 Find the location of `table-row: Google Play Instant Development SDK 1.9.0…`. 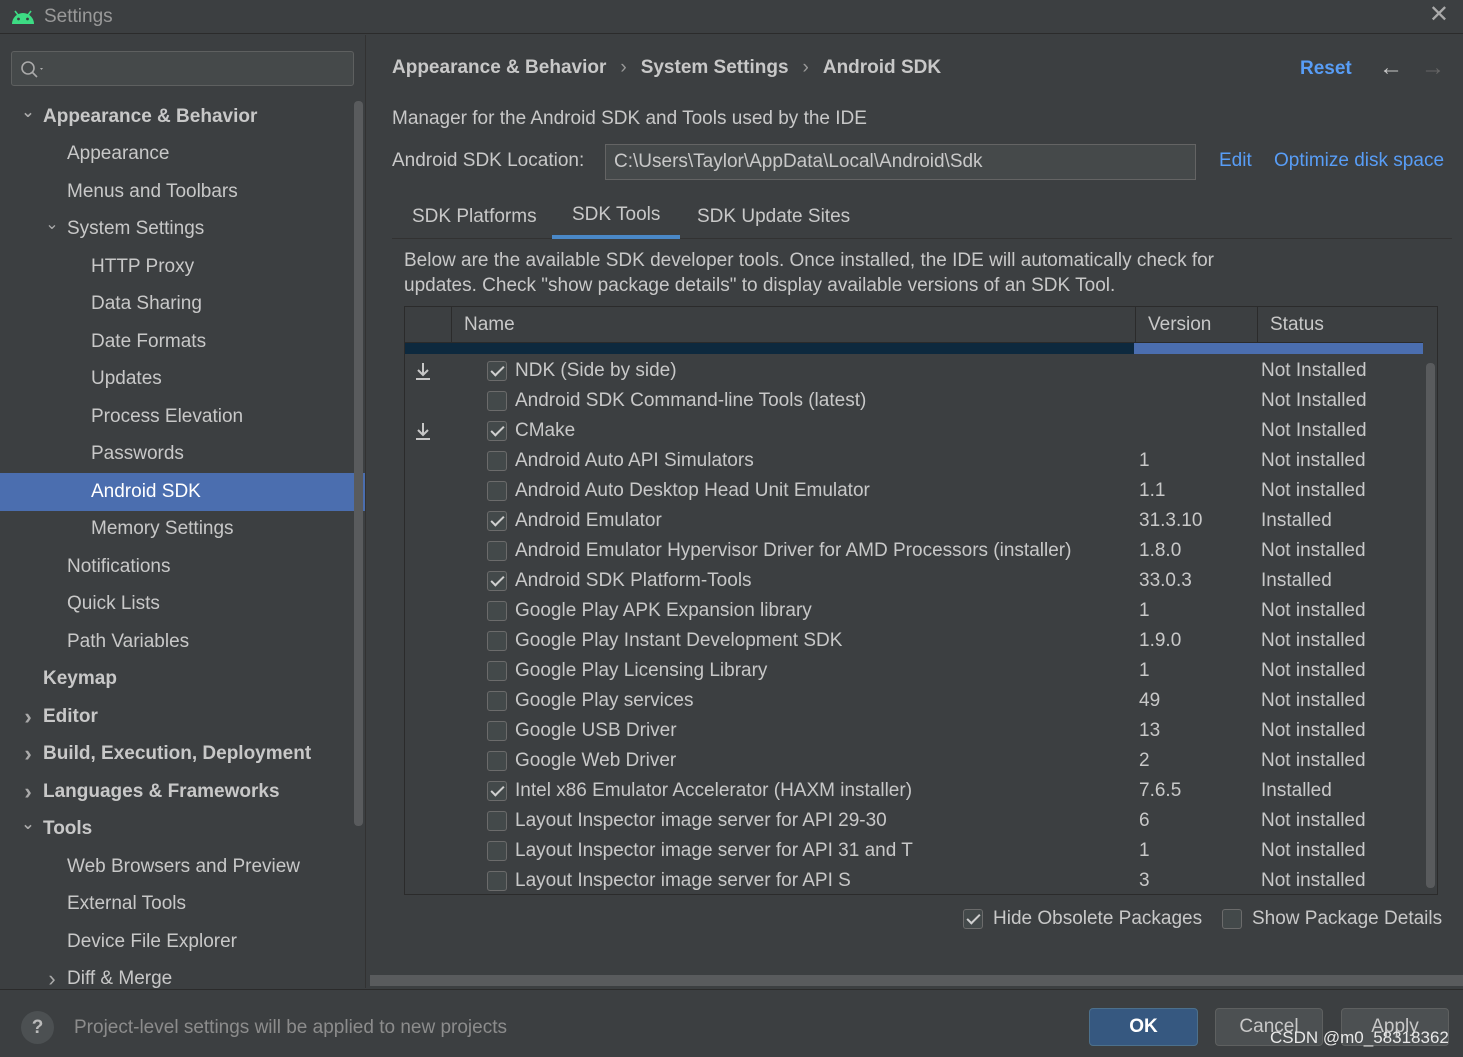

table-row: Google Play Instant Development SDK 1.9.0… is located at coordinates (914, 641).